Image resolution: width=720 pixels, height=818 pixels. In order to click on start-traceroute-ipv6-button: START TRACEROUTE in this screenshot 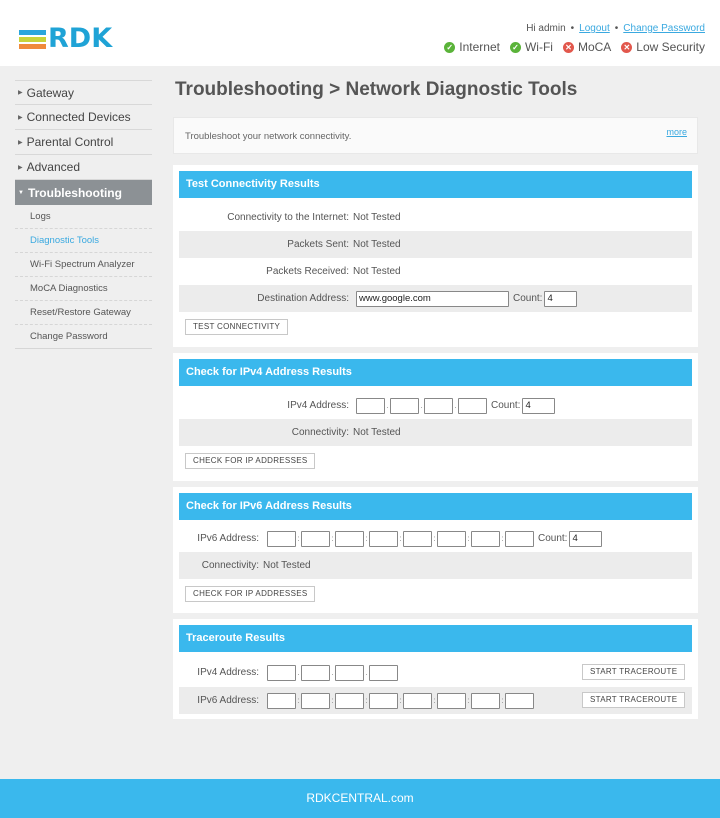, I will do `click(634, 700)`.